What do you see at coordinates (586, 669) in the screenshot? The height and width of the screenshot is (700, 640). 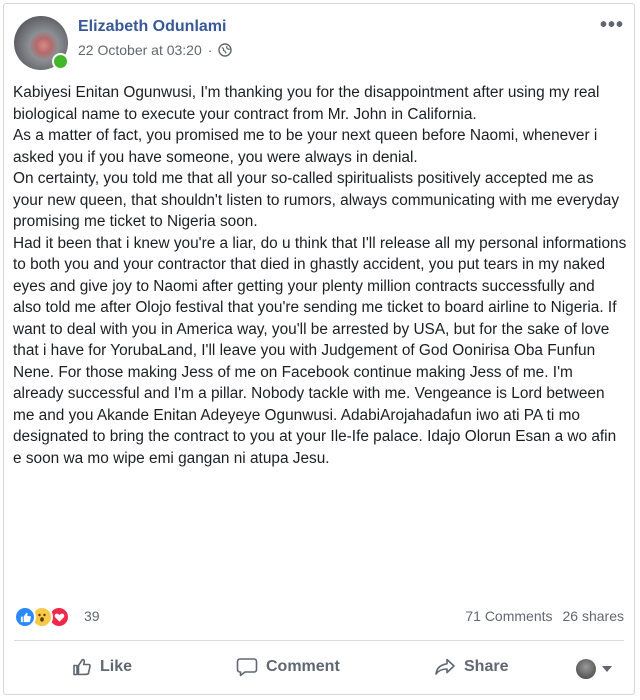 I see `user-avatar` at bounding box center [586, 669].